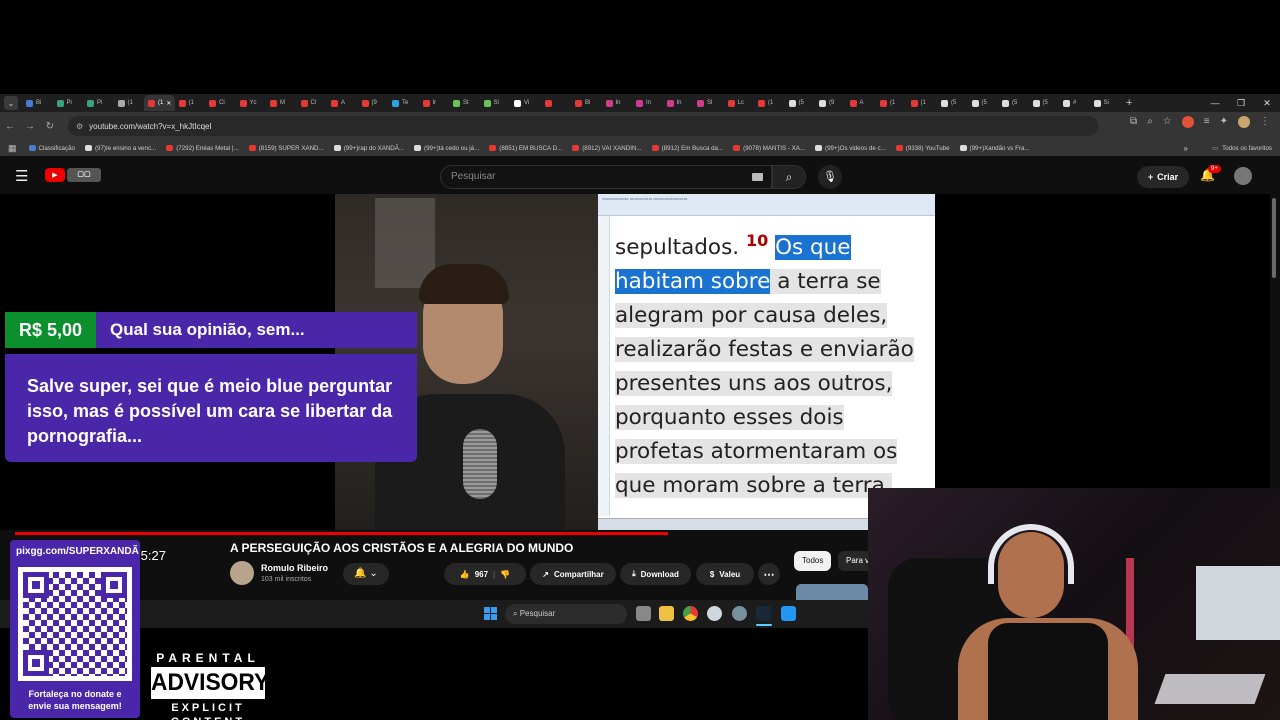  I want to click on extensions-puzzle-icon: ✦, so click(1224, 122).